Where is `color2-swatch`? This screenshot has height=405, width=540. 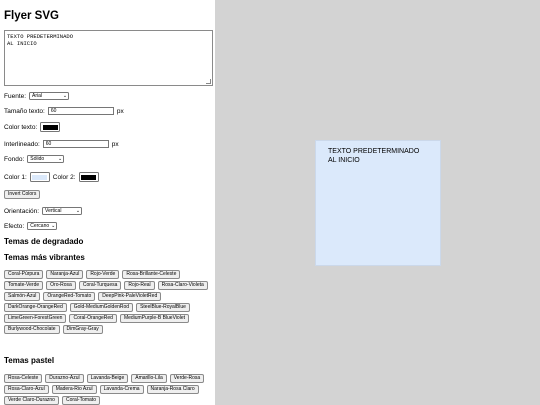
color2-swatch is located at coordinates (89, 177).